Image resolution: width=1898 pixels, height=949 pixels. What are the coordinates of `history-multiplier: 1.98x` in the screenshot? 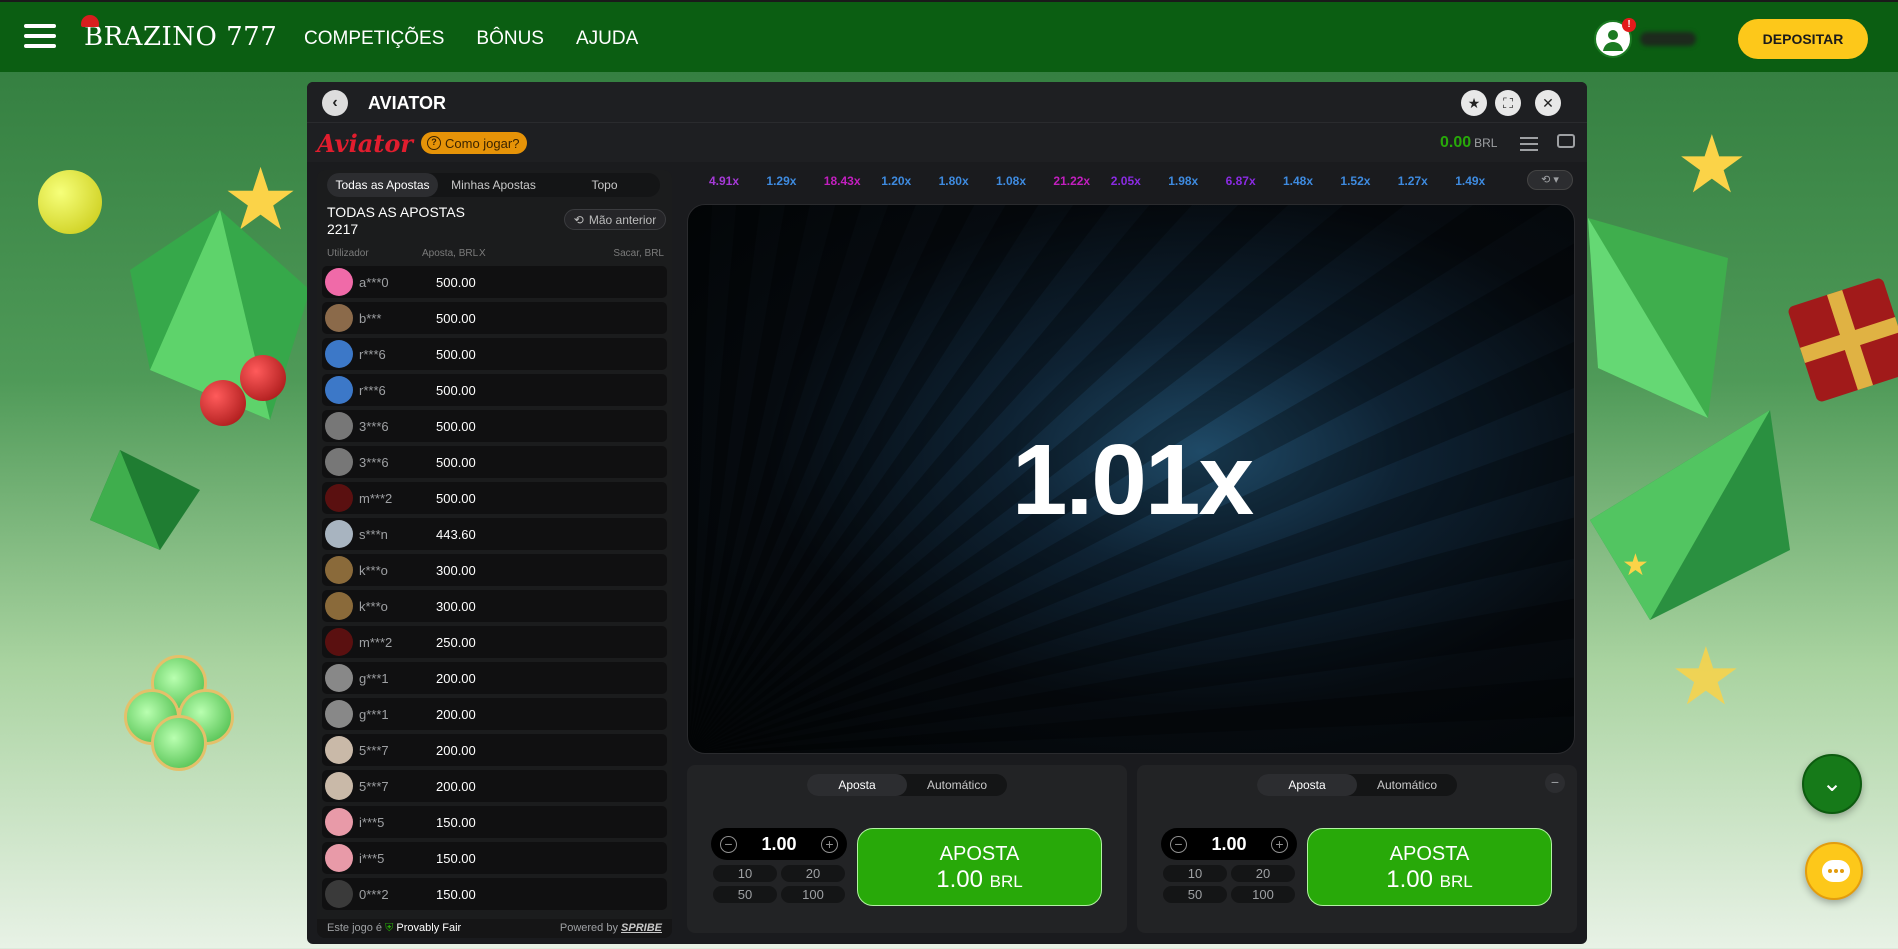 It's located at (1183, 181).